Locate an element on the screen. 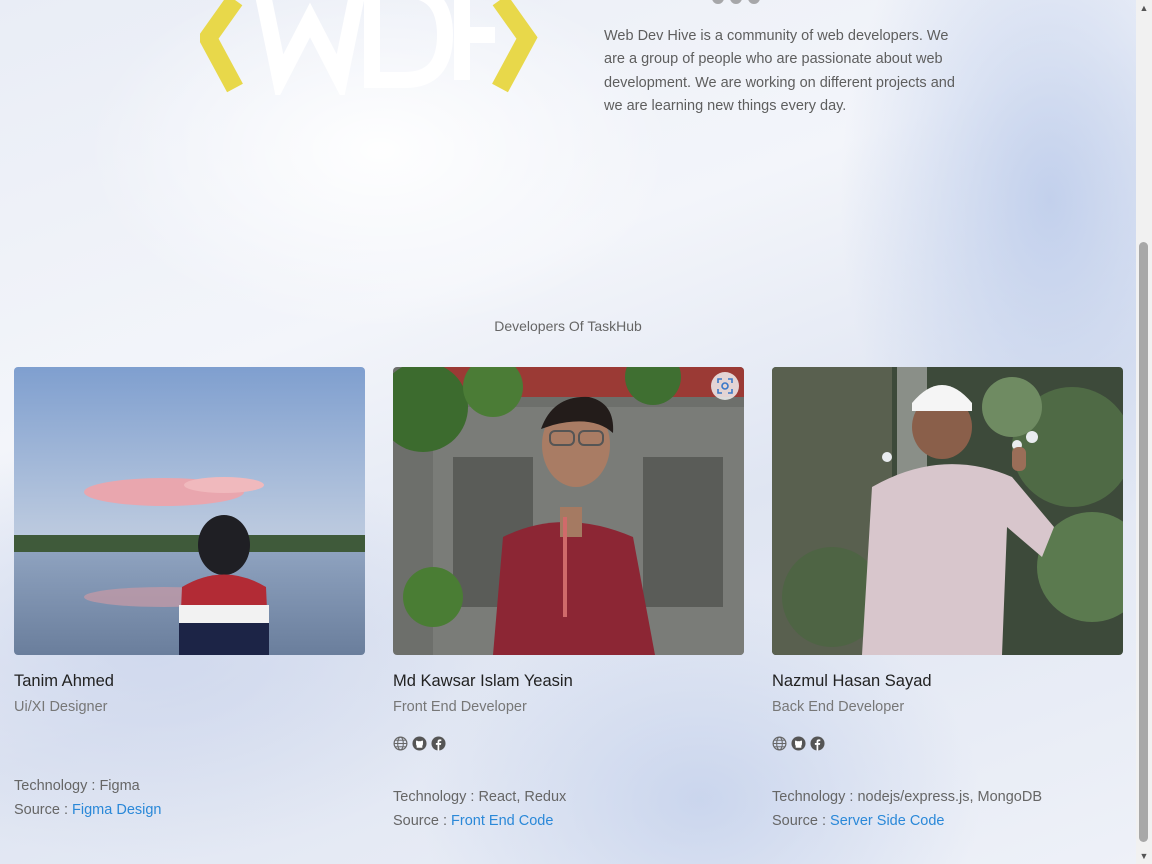  wdh-logo is located at coordinates (371, 51).